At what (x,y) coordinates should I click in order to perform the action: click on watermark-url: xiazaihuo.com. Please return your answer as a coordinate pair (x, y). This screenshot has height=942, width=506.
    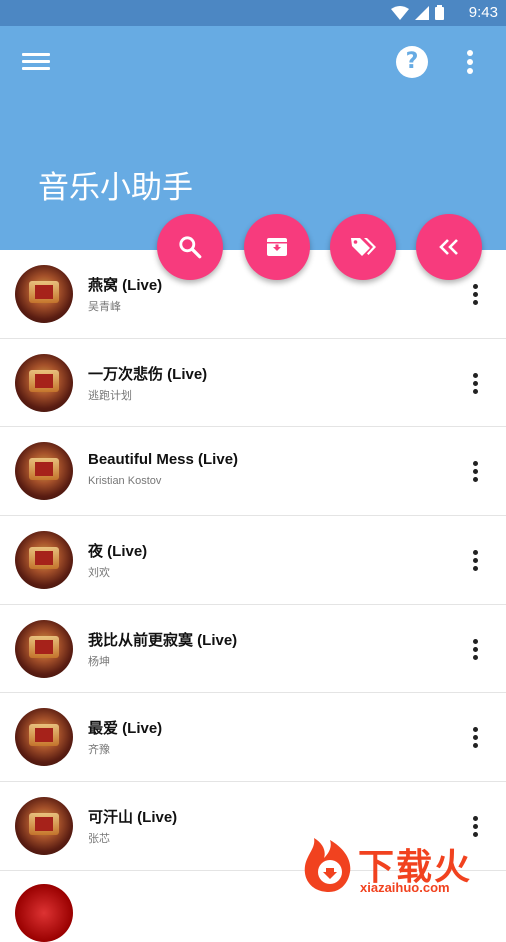
    Looking at the image, I should click on (405, 887).